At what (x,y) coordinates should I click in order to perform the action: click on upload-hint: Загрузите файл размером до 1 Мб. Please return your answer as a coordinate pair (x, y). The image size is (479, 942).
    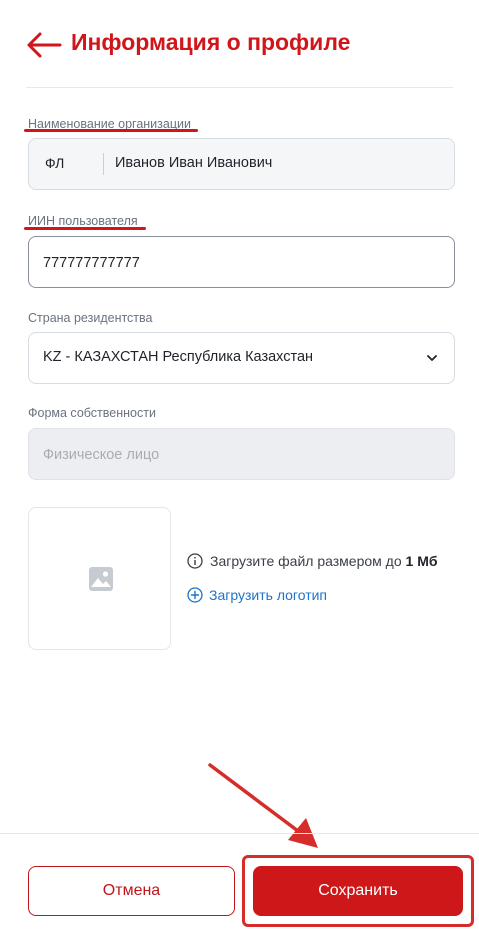
    Looking at the image, I should click on (324, 561).